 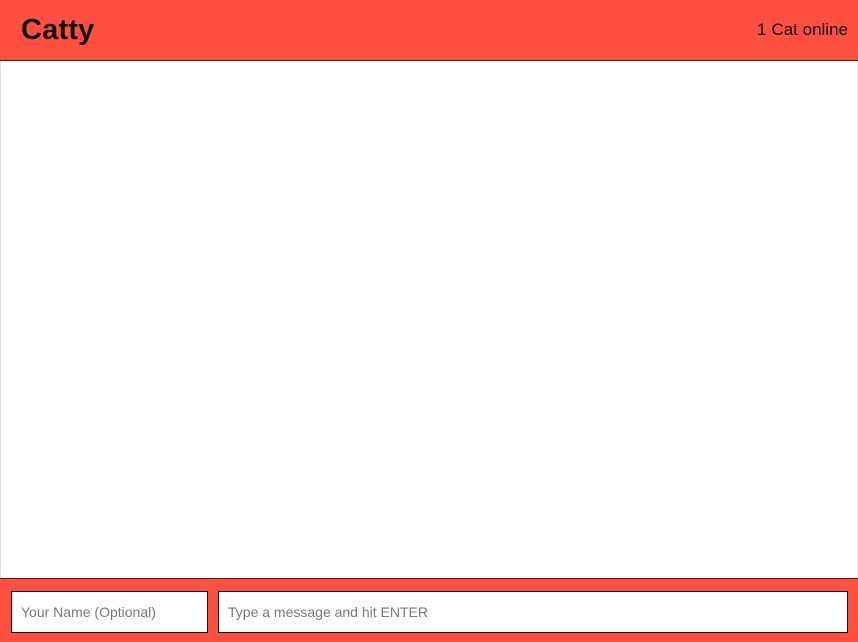 What do you see at coordinates (809, 29) in the screenshot?
I see `online-label: Cat online` at bounding box center [809, 29].